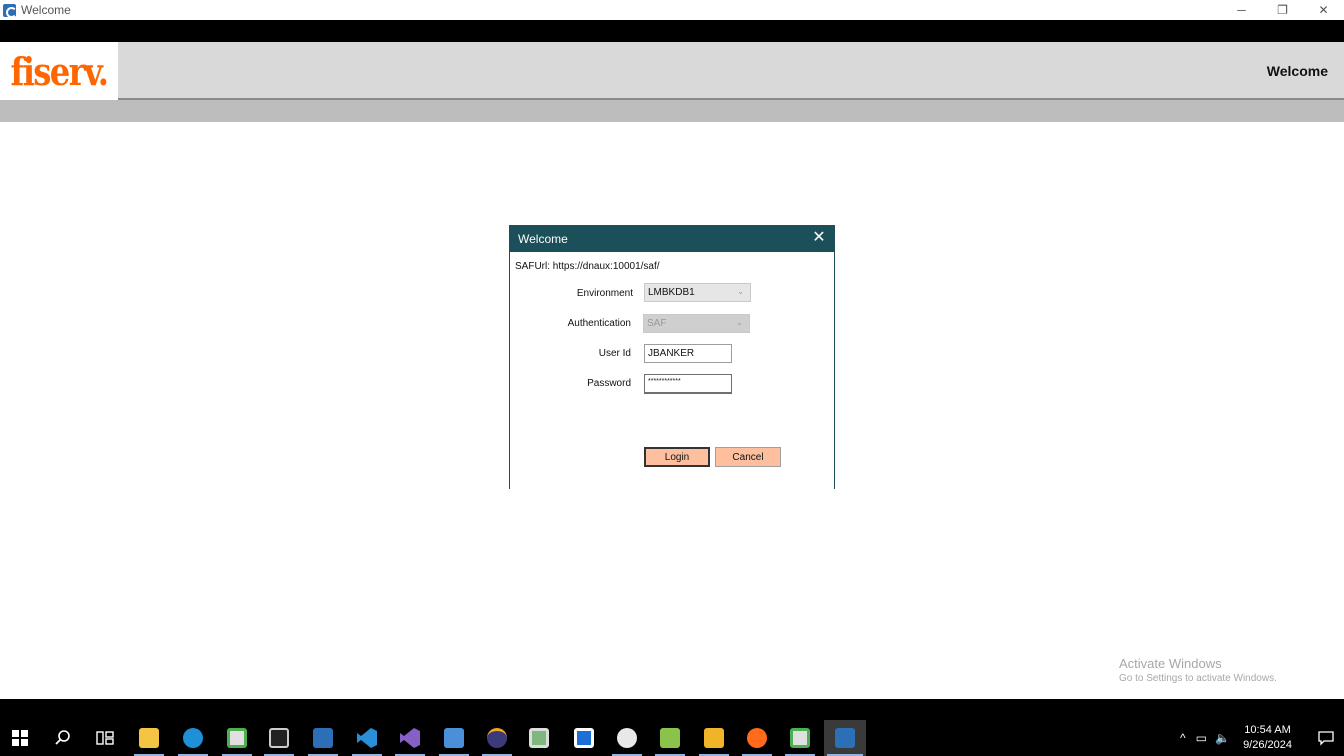  I want to click on taskbar-visual-studio, so click(410, 738).